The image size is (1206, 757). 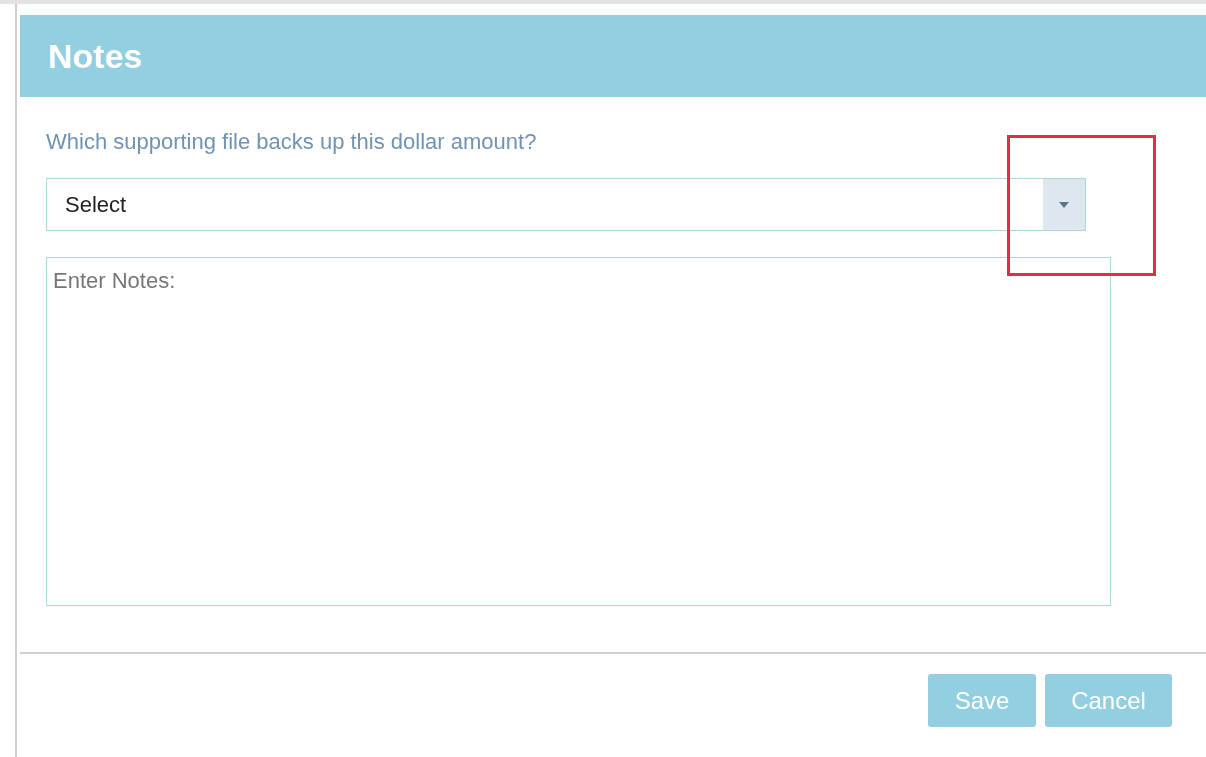 I want to click on dialog-title: Notes, so click(x=95, y=56).